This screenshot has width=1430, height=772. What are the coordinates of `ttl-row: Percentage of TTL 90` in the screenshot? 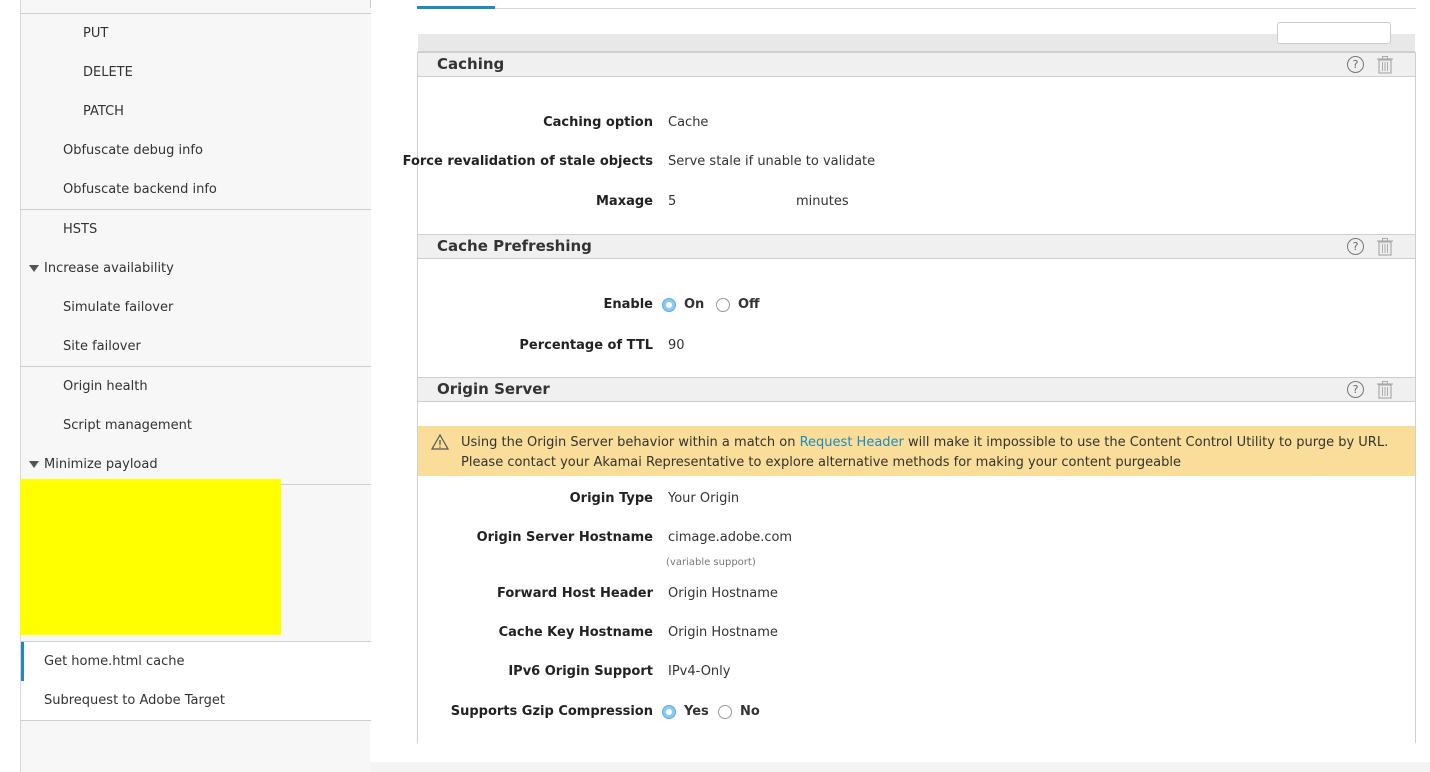 It's located at (916, 348).